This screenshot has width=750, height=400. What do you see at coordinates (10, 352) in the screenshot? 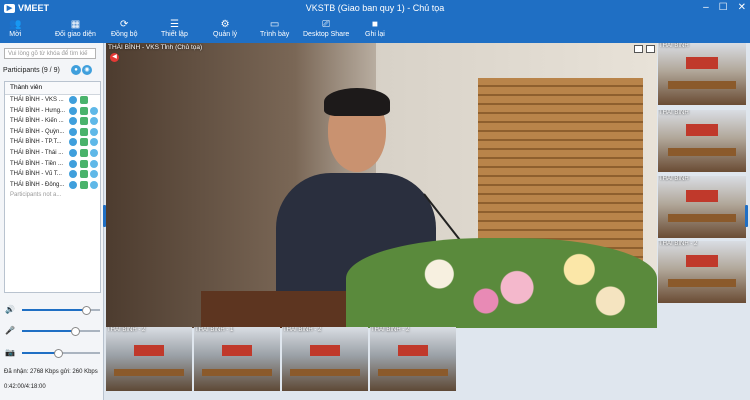
I see `camera-icon: 📷` at bounding box center [10, 352].